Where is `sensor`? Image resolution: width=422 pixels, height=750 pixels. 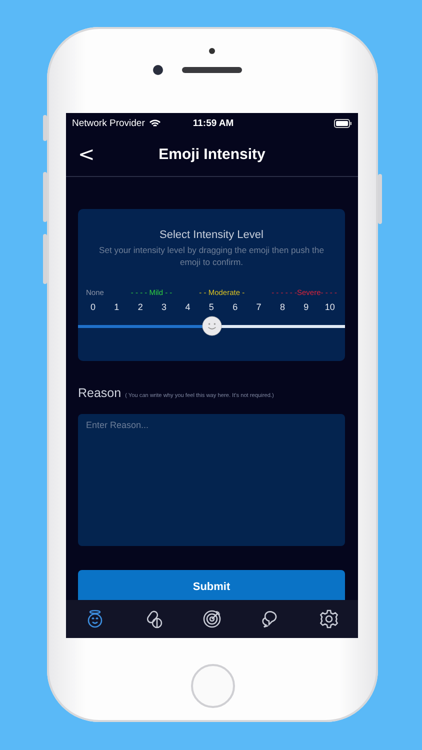
sensor is located at coordinates (212, 51).